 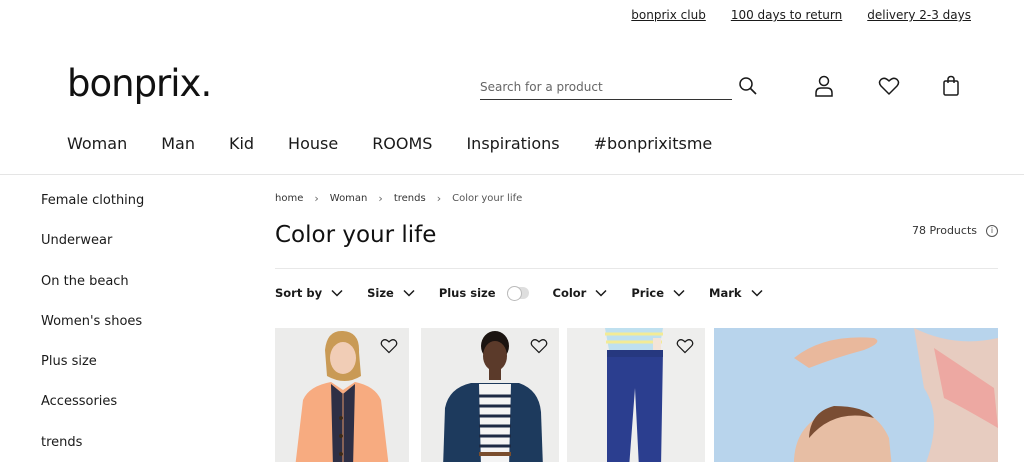 I want to click on nav-rooms: ROOMS, so click(x=402, y=143).